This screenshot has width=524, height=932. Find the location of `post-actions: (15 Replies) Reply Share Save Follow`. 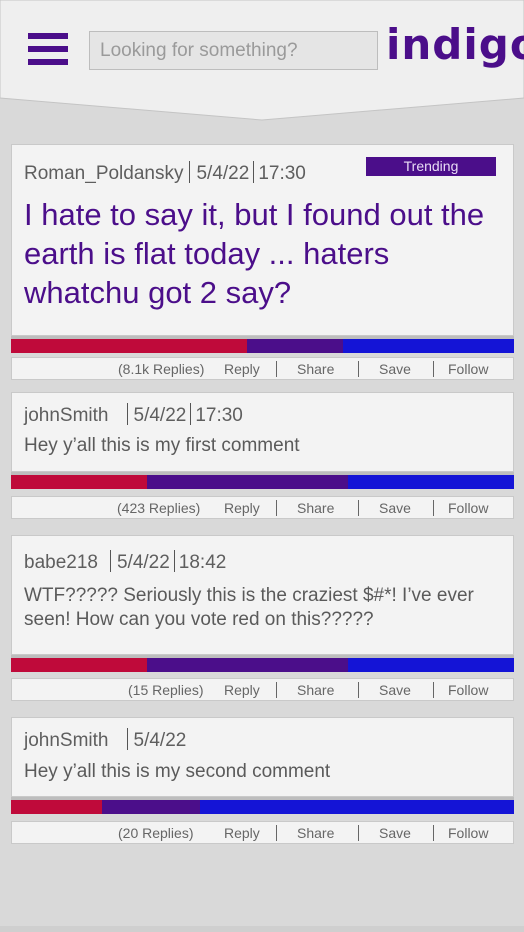

post-actions: (15 Replies) Reply Share Save Follow is located at coordinates (262, 689).